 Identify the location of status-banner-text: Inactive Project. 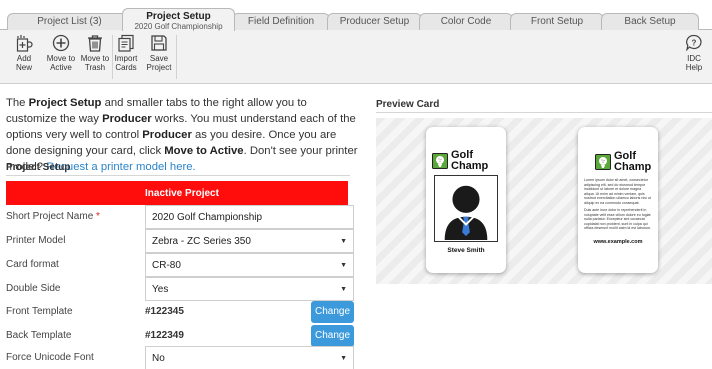
(182, 193).